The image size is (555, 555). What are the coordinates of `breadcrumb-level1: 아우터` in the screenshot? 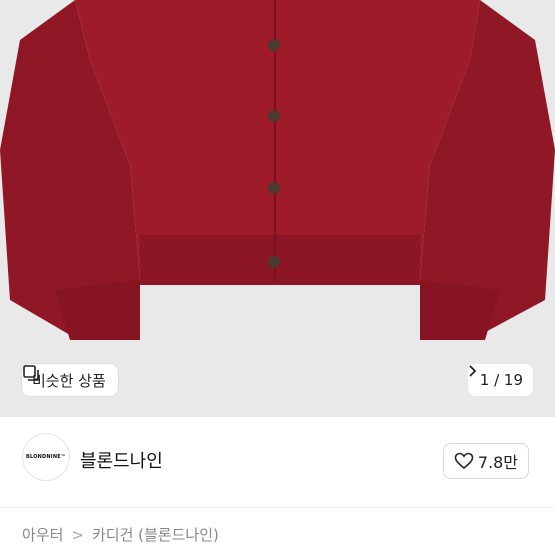 It's located at (42, 534).